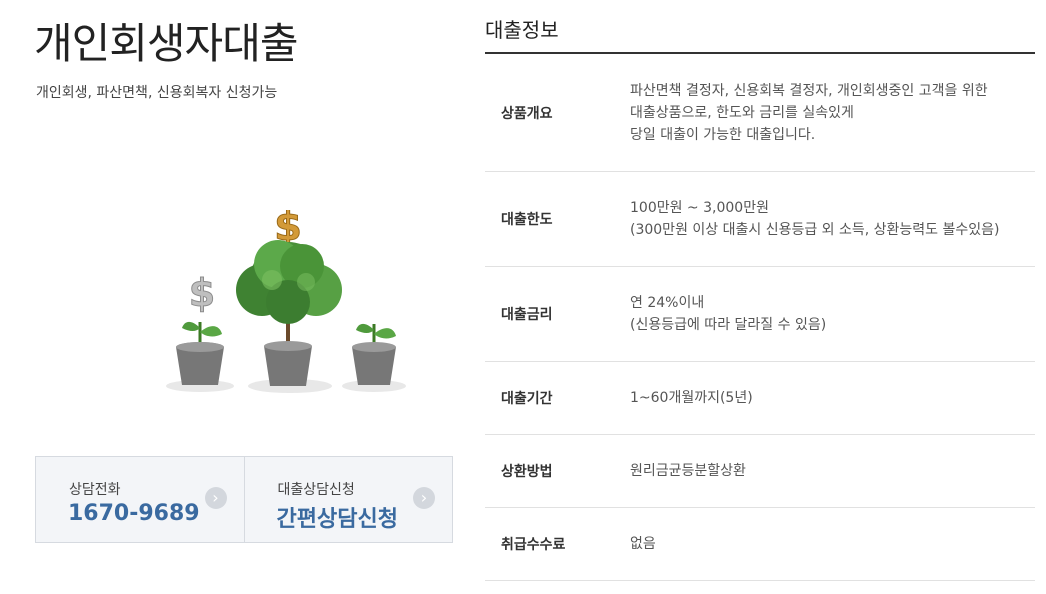  I want to click on info-line: (300만원 이상 대출시 신용등급 외 소득, 상환능력도 볼수있음), so click(815, 230).